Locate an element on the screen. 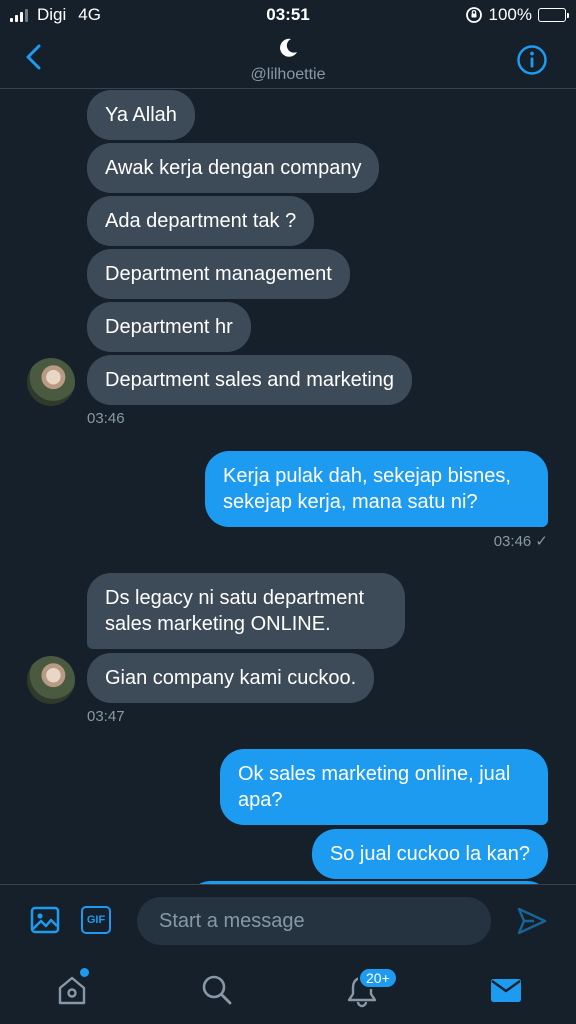 The height and width of the screenshot is (1024, 576). status-right: 100% is located at coordinates (517, 15).